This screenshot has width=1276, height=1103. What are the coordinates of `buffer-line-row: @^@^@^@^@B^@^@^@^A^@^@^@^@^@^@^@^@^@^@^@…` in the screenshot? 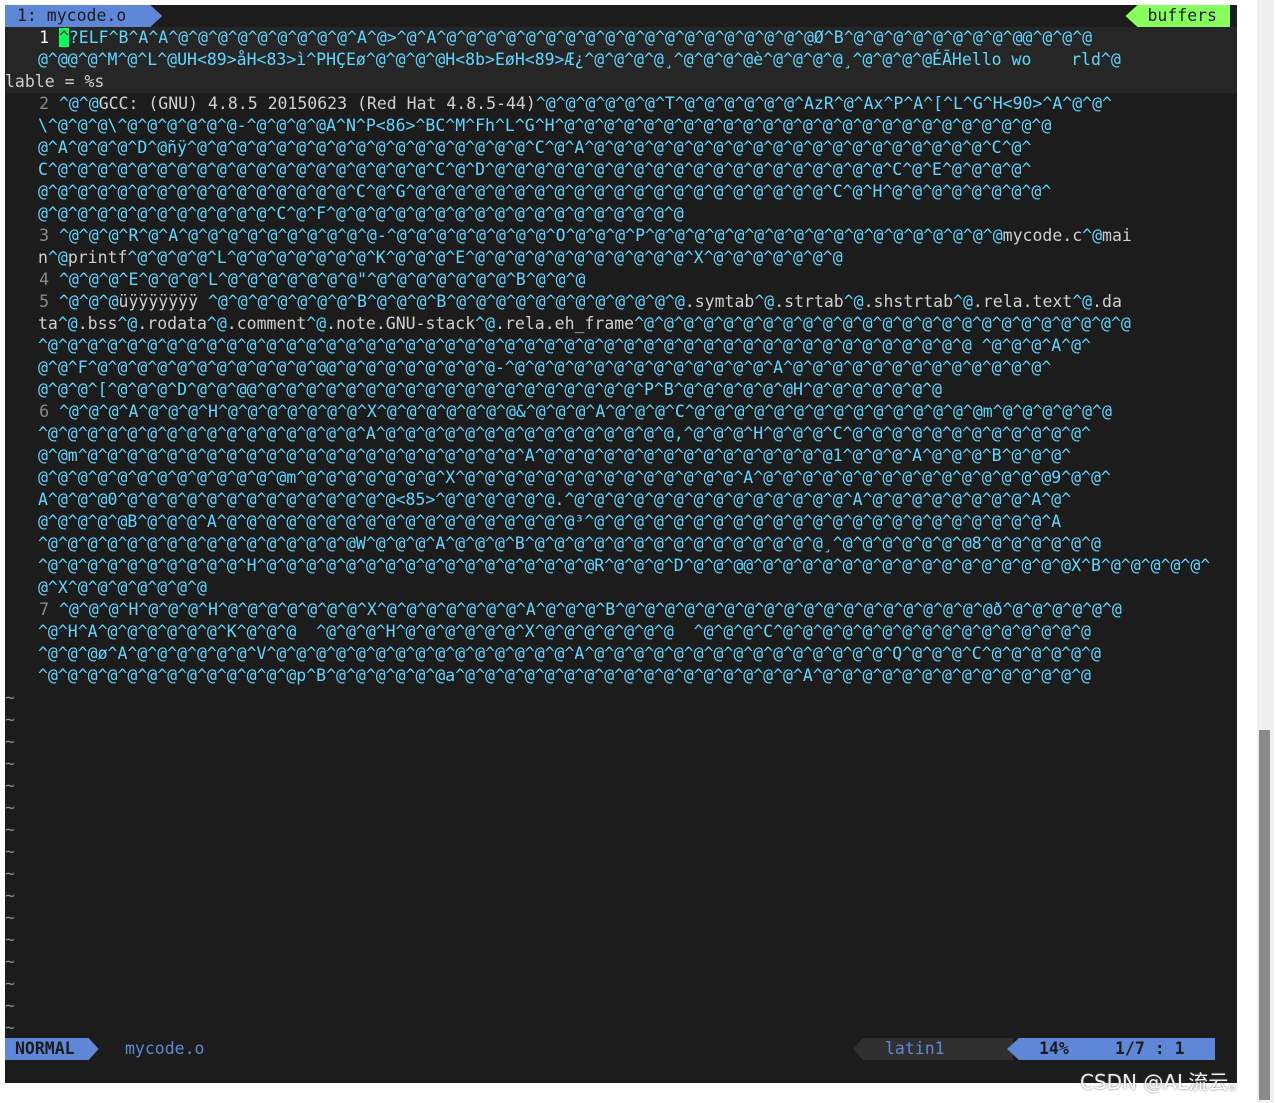 It's located at (621, 522).